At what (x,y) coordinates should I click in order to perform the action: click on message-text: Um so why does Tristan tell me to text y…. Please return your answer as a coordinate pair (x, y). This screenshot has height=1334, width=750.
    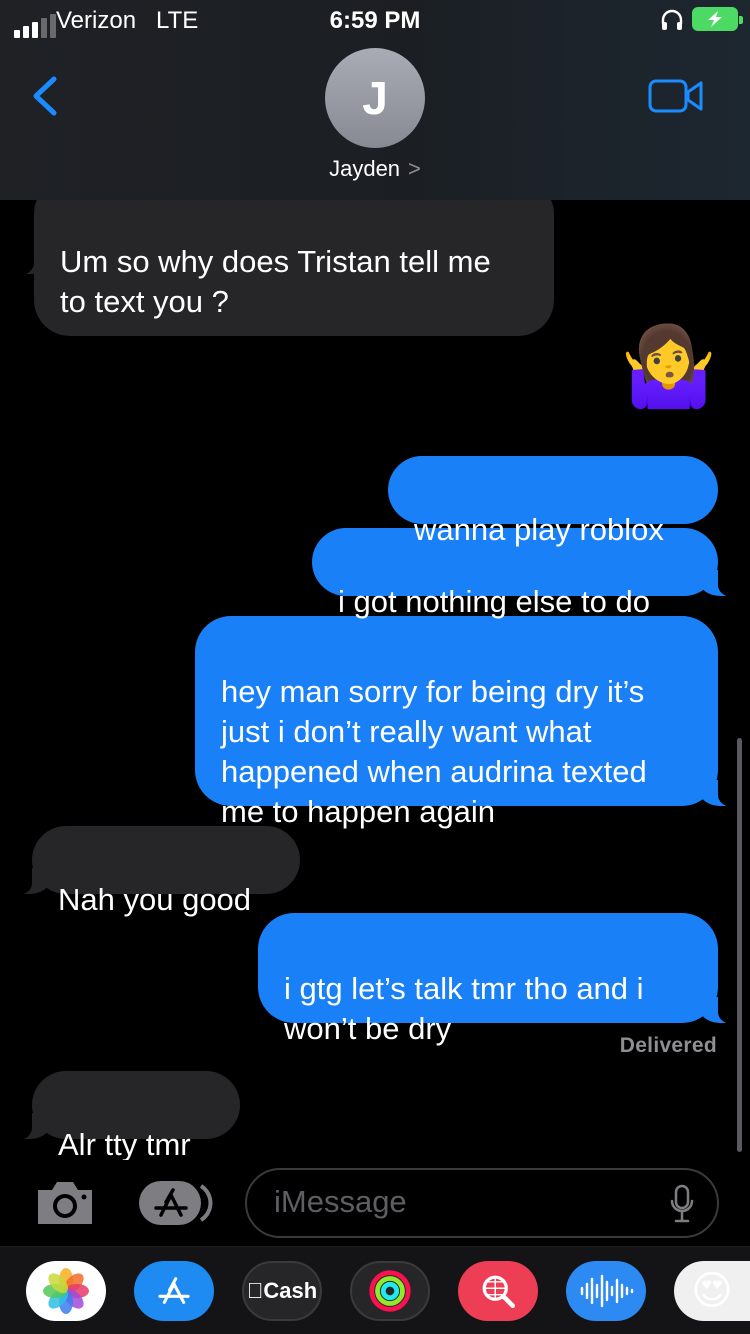
    Looking at the image, I should click on (275, 281).